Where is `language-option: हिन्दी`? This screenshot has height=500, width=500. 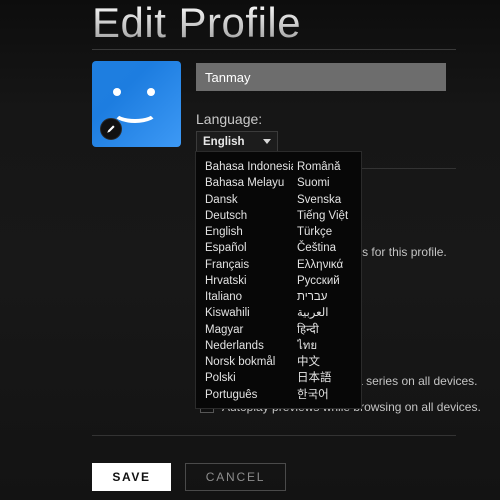 language-option: हिन्दी is located at coordinates (329, 329).